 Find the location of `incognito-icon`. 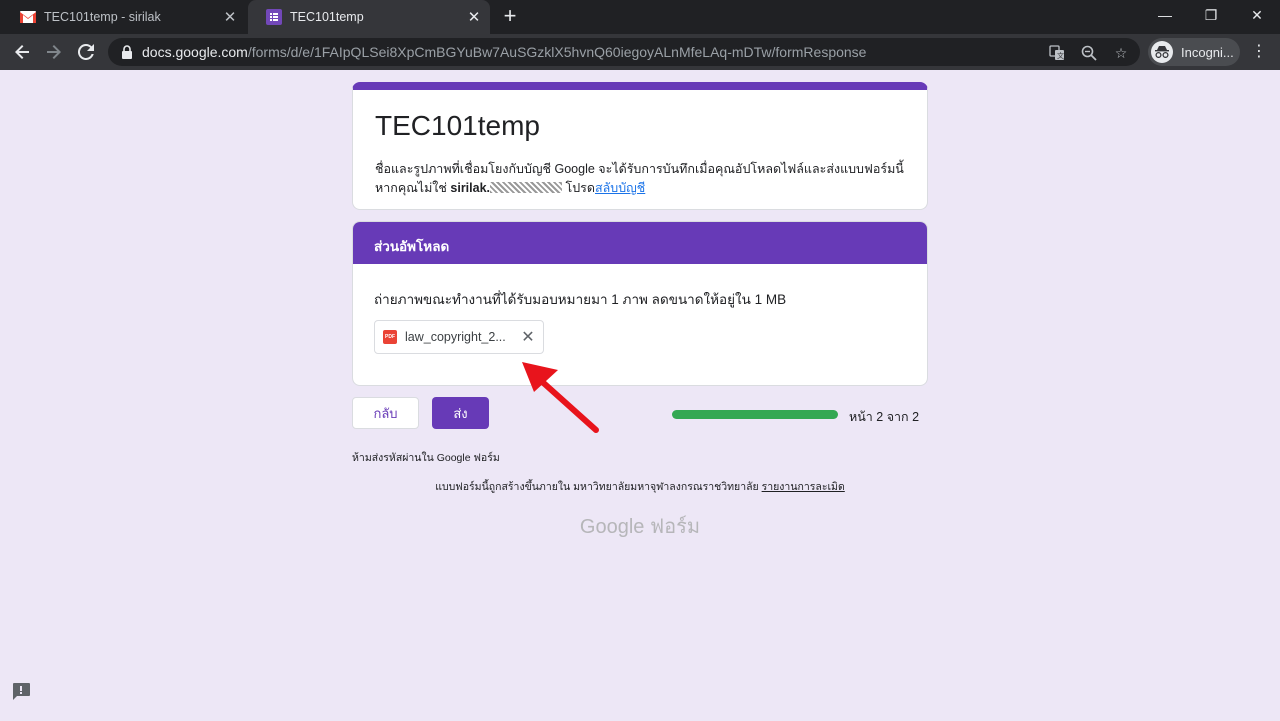

incognito-icon is located at coordinates (1162, 52).